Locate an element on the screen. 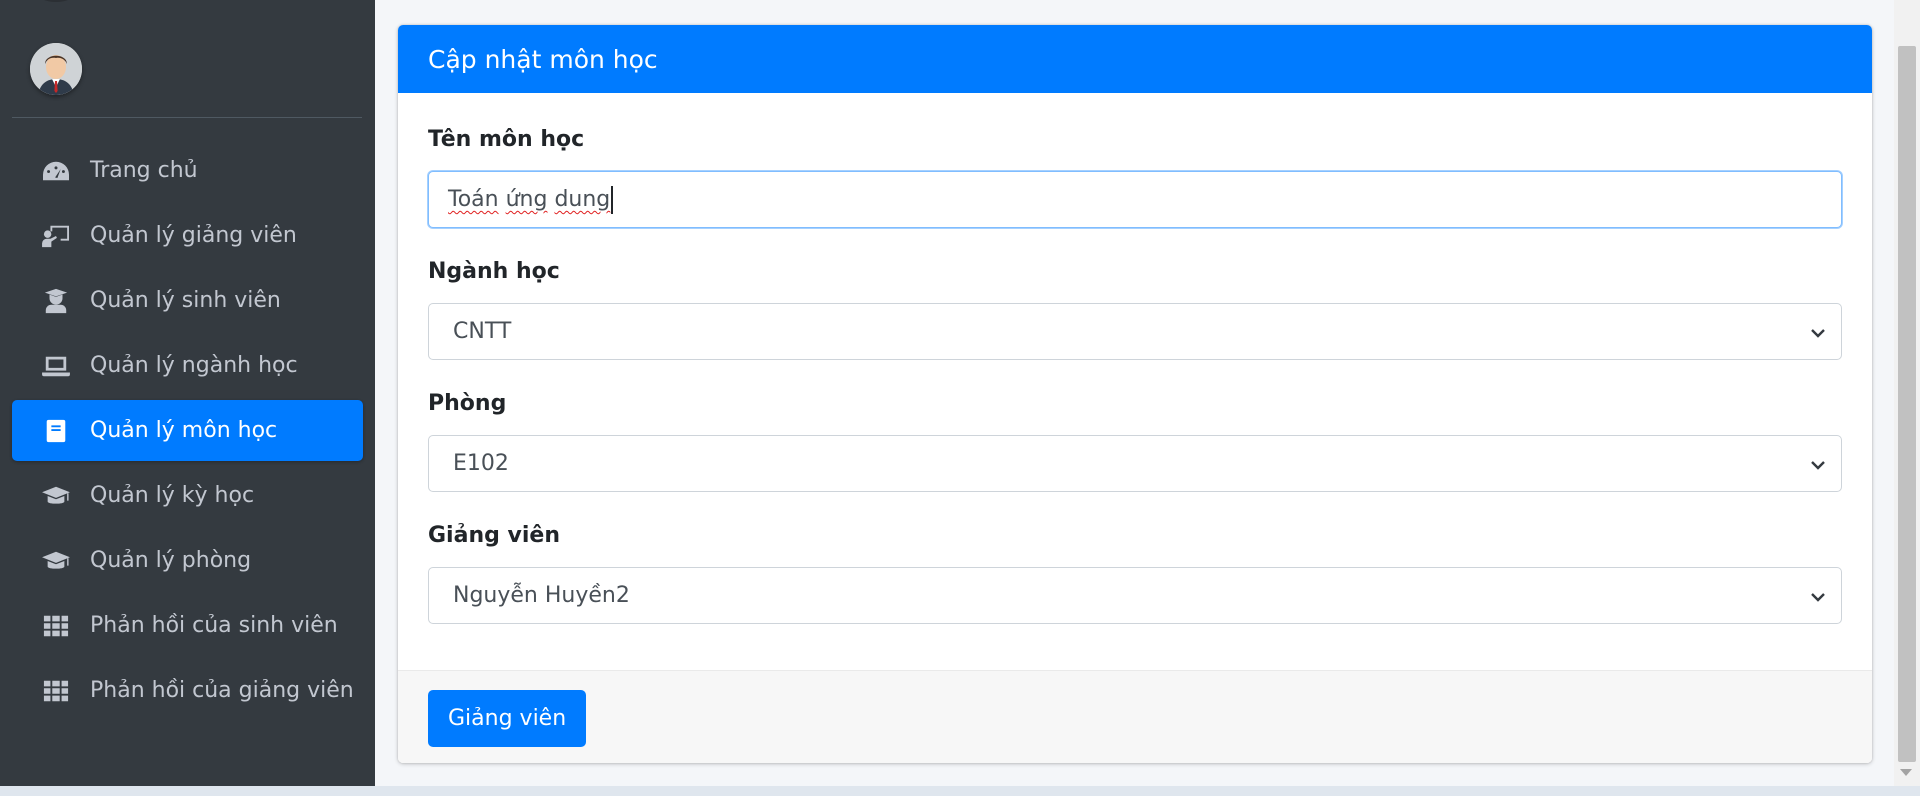  room-group: Phòng E102 is located at coordinates (1135, 441).